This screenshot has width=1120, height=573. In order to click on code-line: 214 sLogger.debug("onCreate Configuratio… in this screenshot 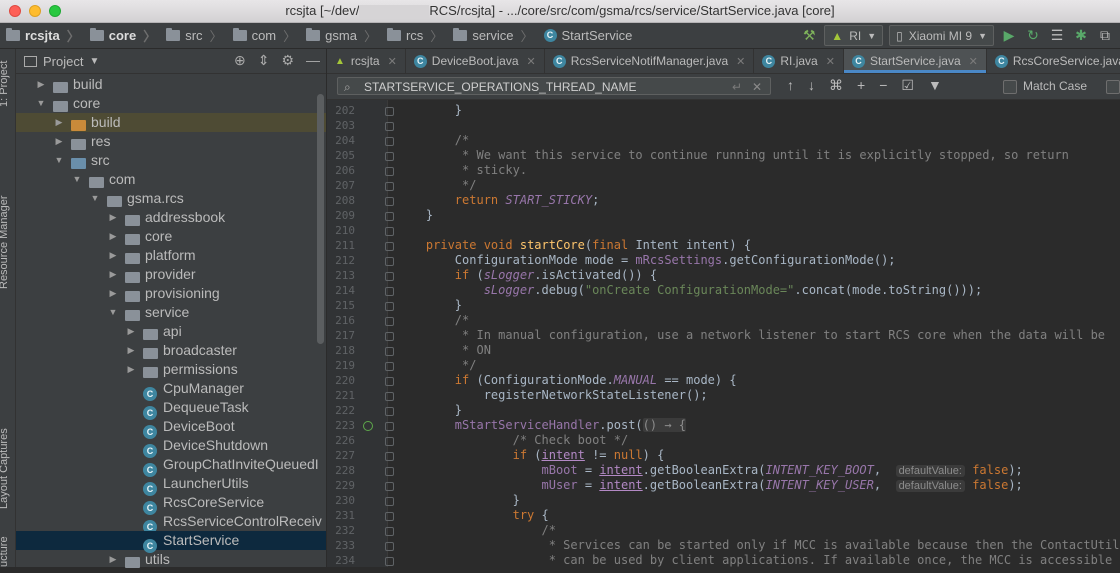, I will do `click(723, 290)`.